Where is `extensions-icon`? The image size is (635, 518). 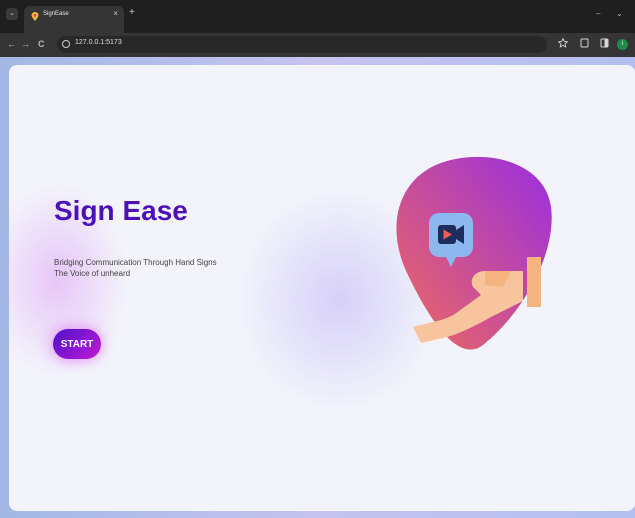 extensions-icon is located at coordinates (584, 43).